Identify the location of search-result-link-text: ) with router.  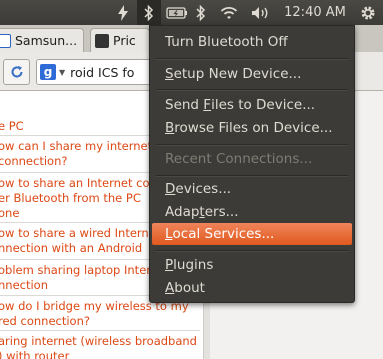
(35, 354).